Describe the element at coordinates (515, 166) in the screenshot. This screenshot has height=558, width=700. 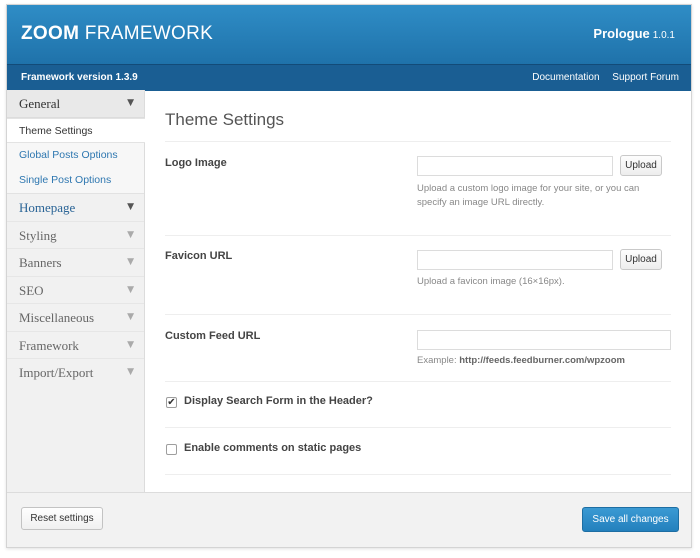
I see `logo-image-input` at that location.